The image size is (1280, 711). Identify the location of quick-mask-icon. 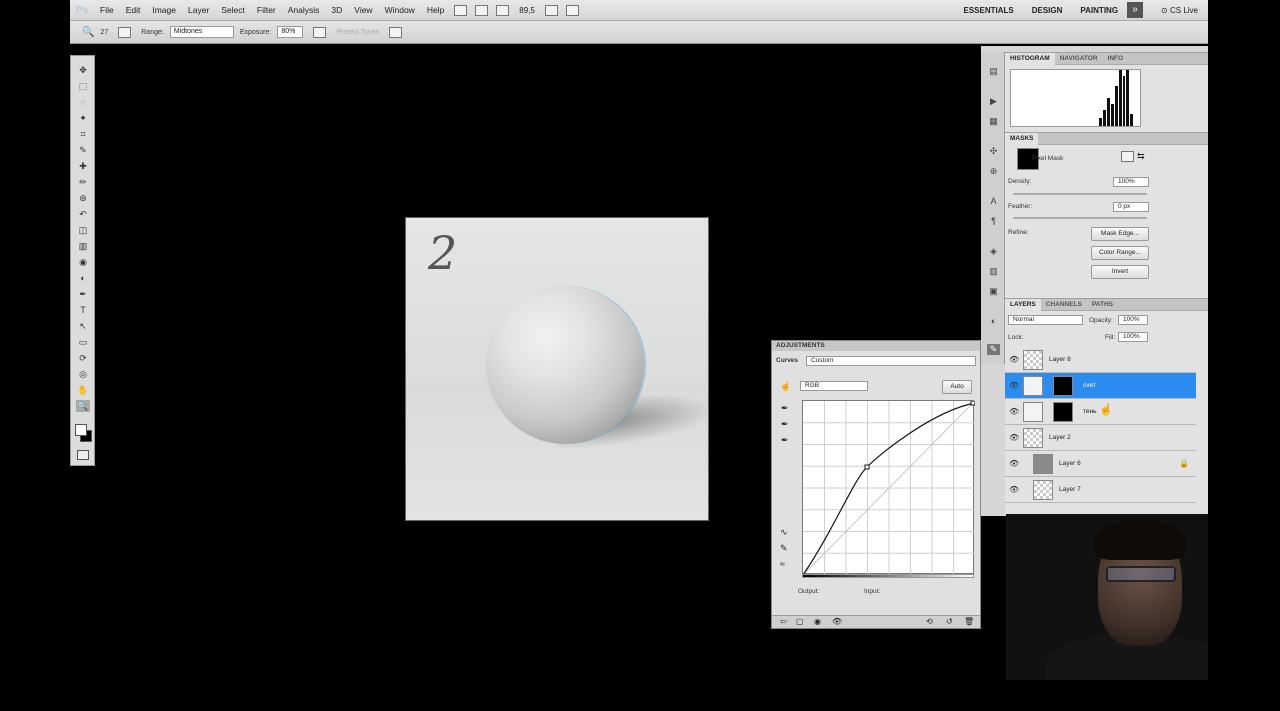
(83, 455).